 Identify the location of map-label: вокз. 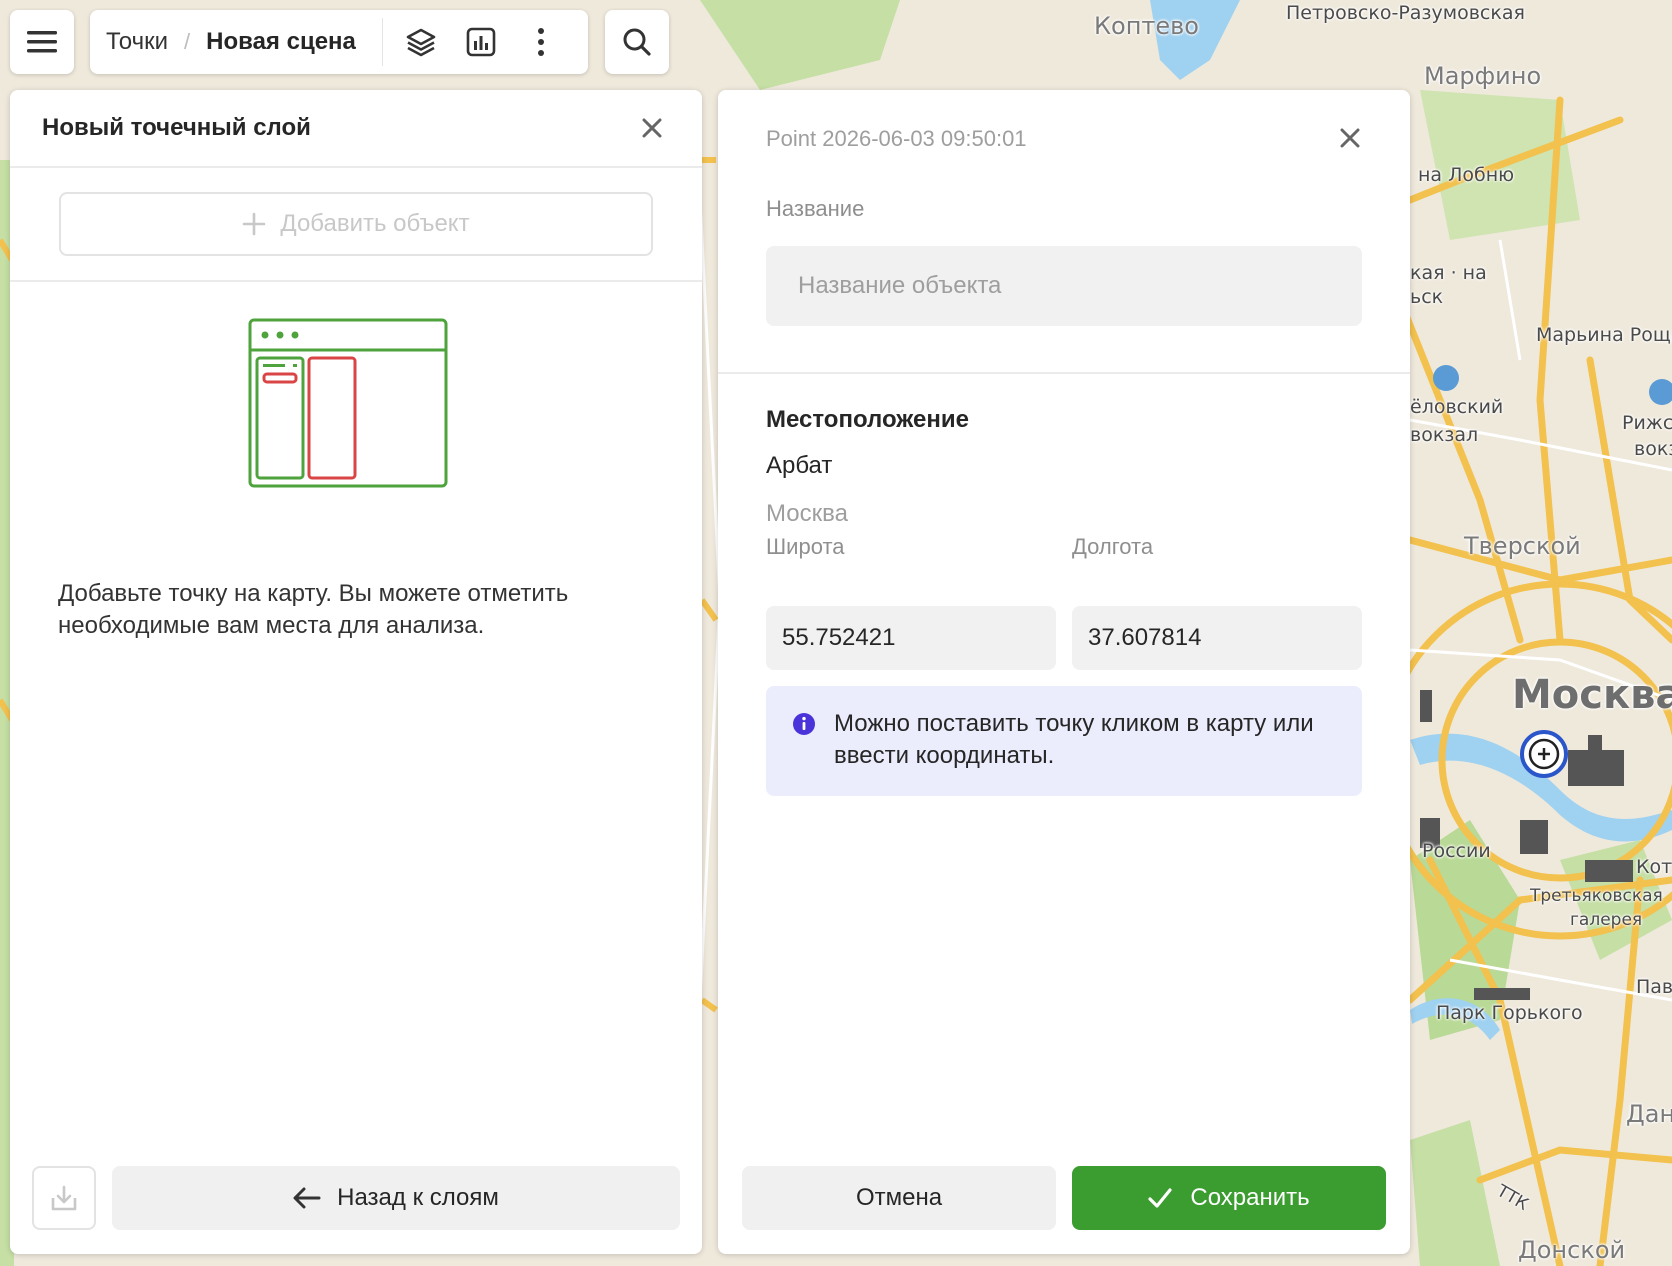
(1653, 449).